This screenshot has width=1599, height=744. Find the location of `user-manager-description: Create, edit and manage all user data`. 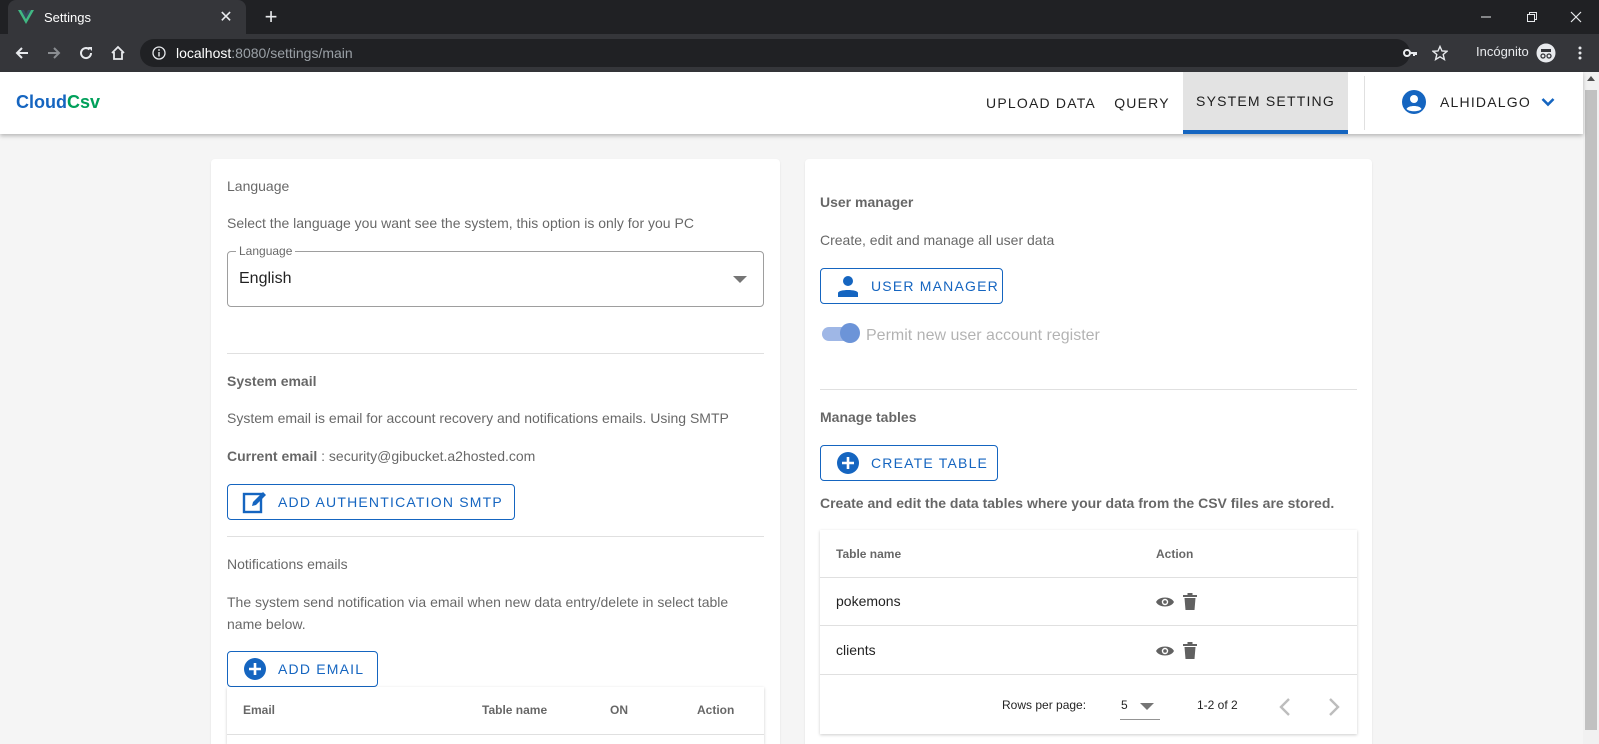

user-manager-description: Create, edit and manage all user data is located at coordinates (937, 240).